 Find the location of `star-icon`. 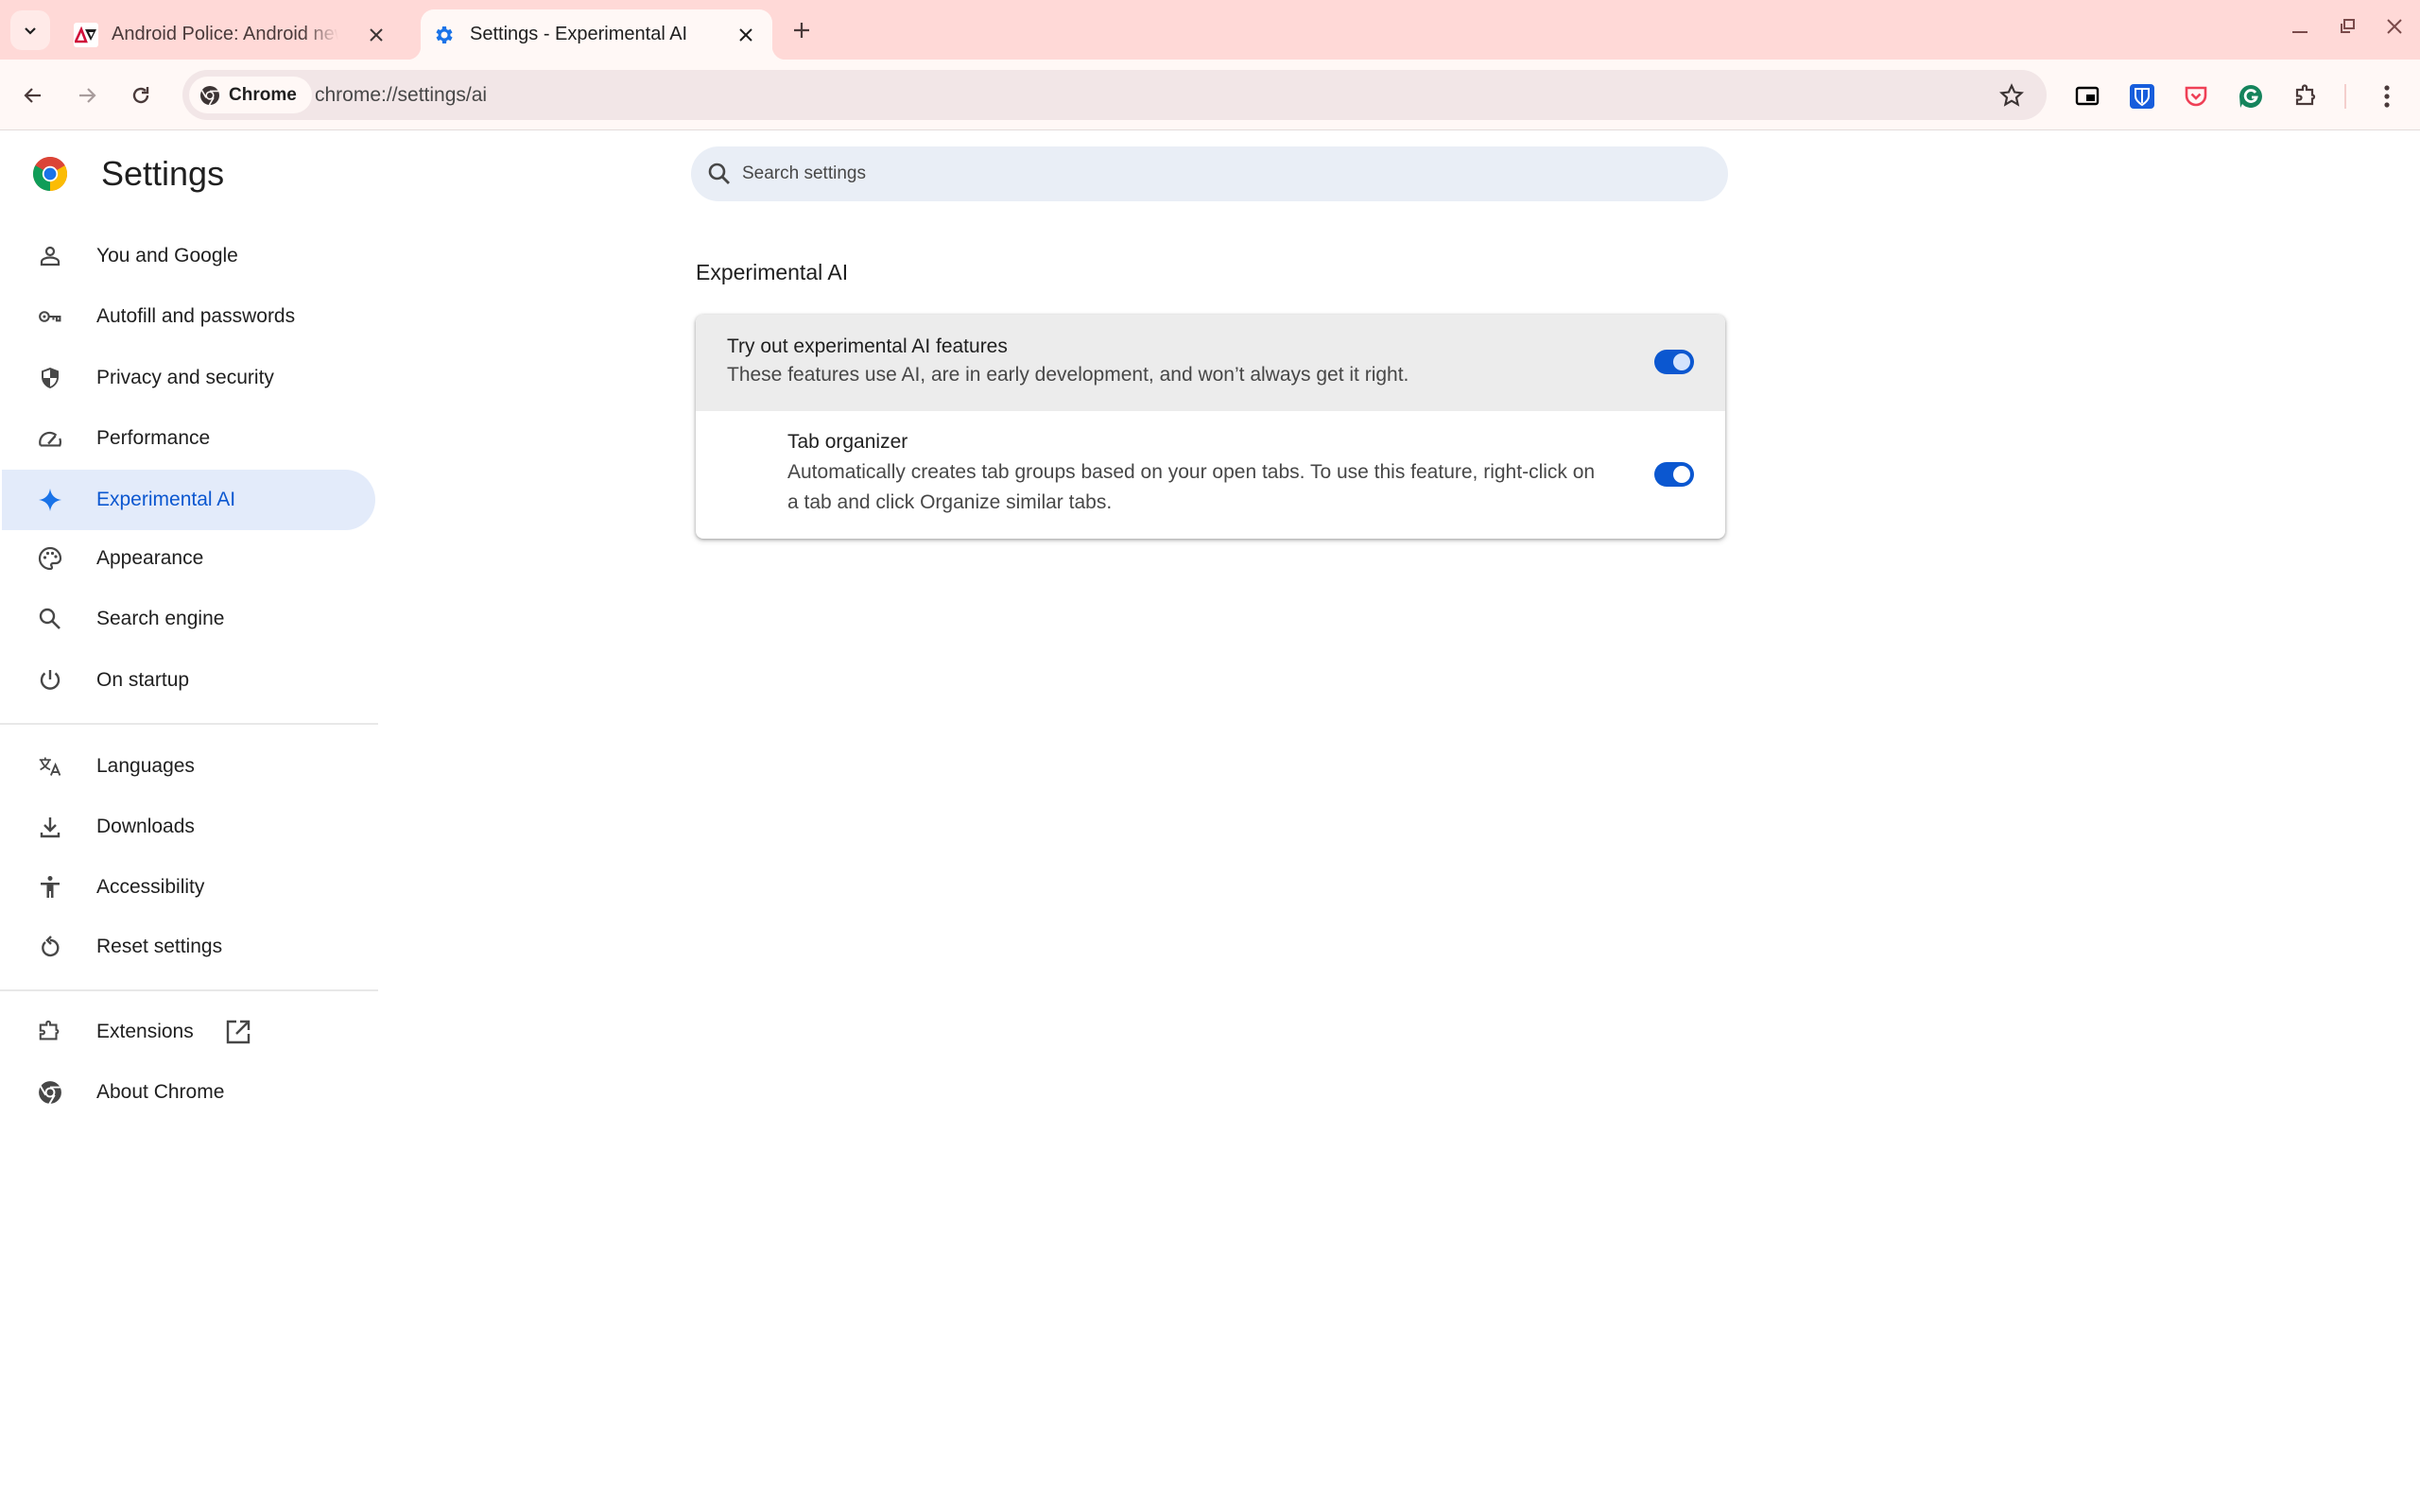

star-icon is located at coordinates (2012, 95).